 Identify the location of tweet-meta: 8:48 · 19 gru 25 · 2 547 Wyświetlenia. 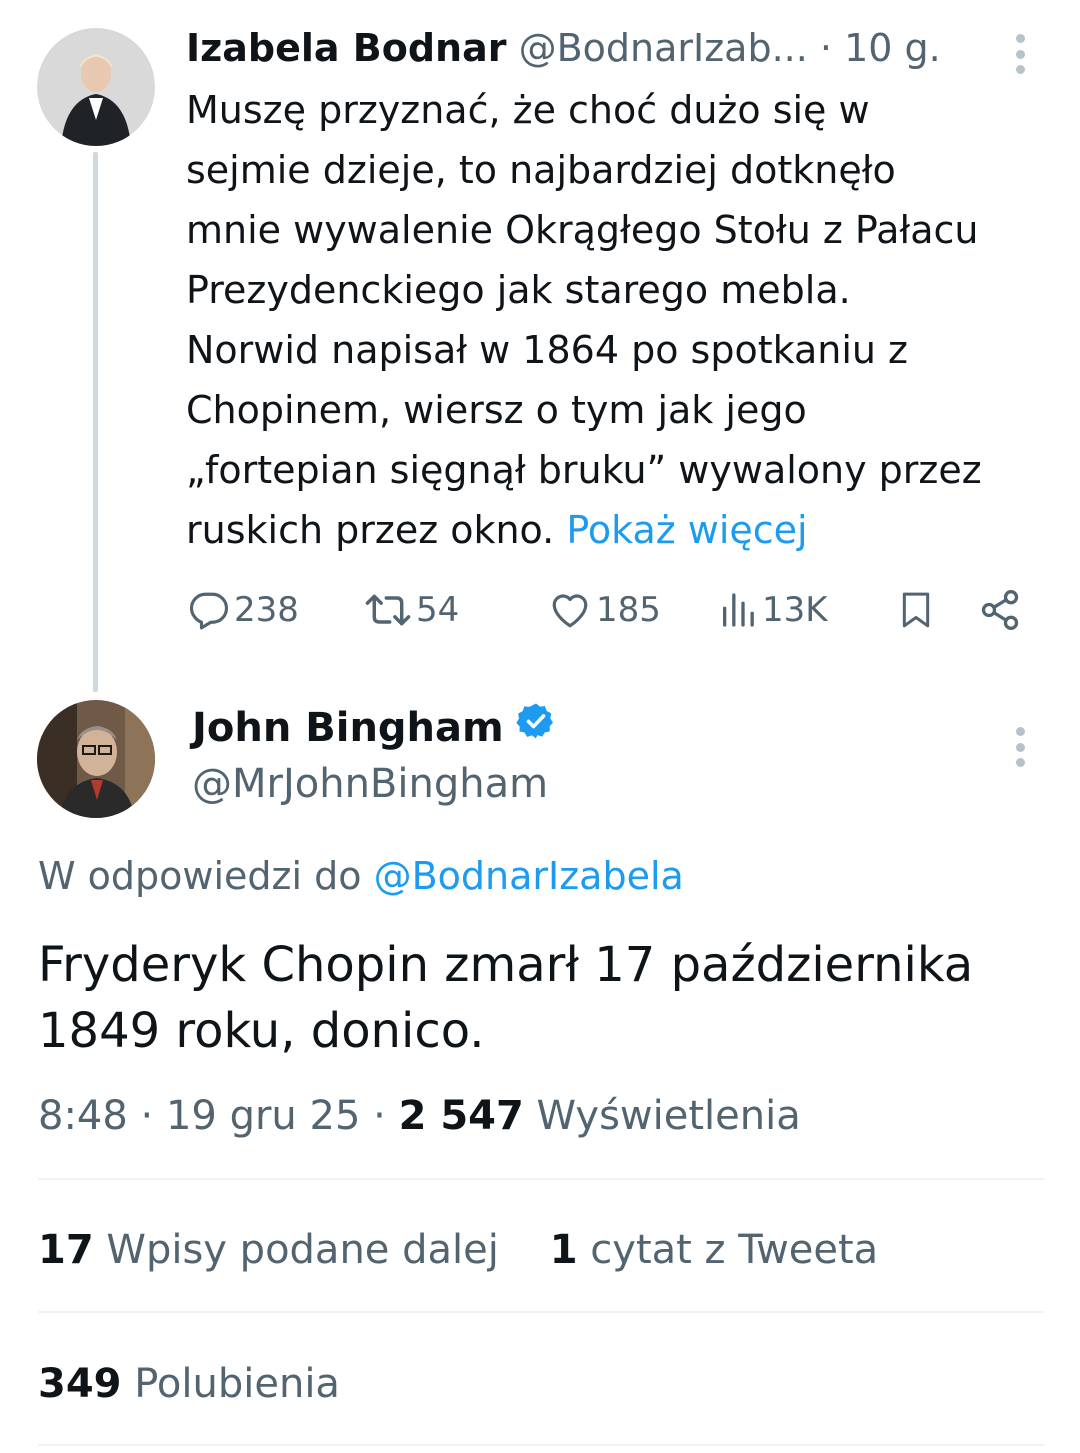
(419, 1116).